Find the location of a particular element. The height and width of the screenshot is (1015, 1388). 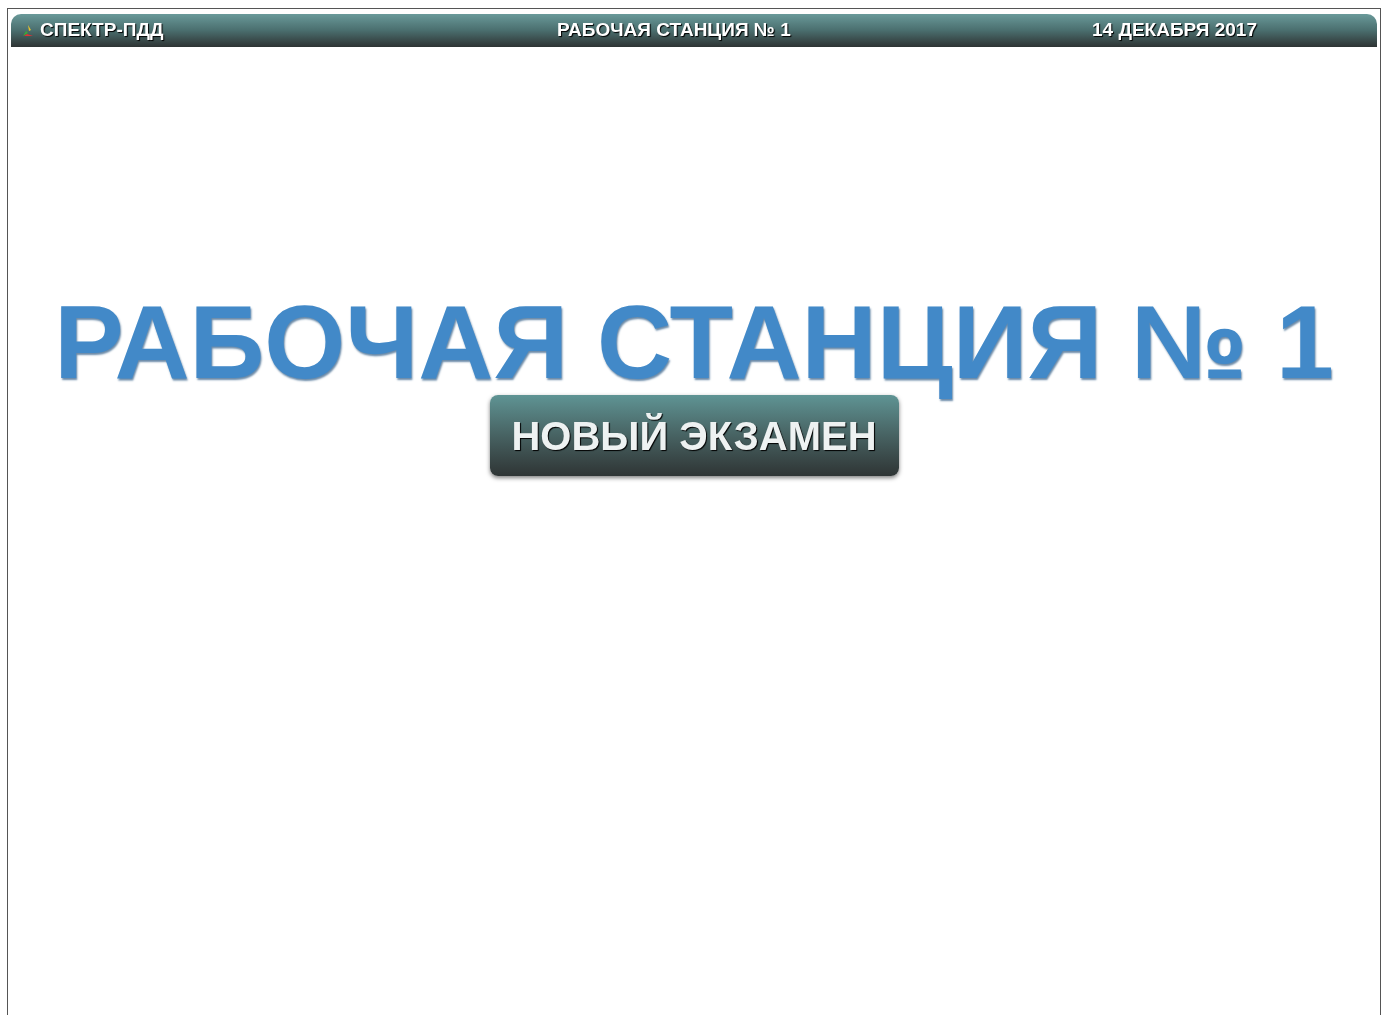

new-exam-button: НОВЫЙ ЭКЗАМЕН is located at coordinates (694, 435).